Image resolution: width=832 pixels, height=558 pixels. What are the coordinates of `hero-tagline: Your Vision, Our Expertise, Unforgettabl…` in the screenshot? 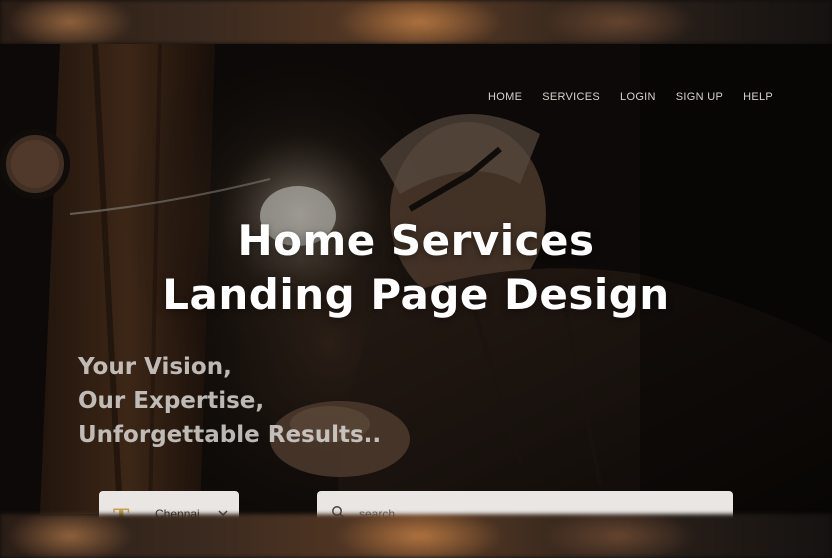 It's located at (229, 401).